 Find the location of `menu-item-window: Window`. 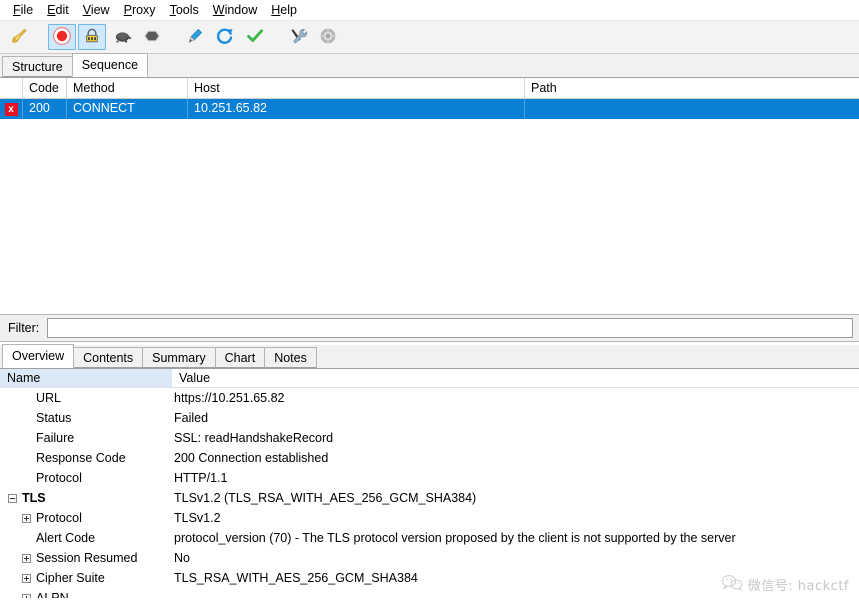

menu-item-window: Window is located at coordinates (235, 10).